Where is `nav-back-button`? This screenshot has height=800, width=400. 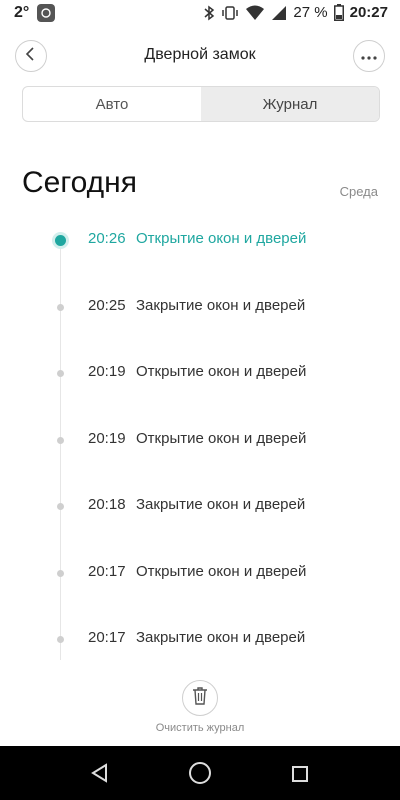 nav-back-button is located at coordinates (99, 775).